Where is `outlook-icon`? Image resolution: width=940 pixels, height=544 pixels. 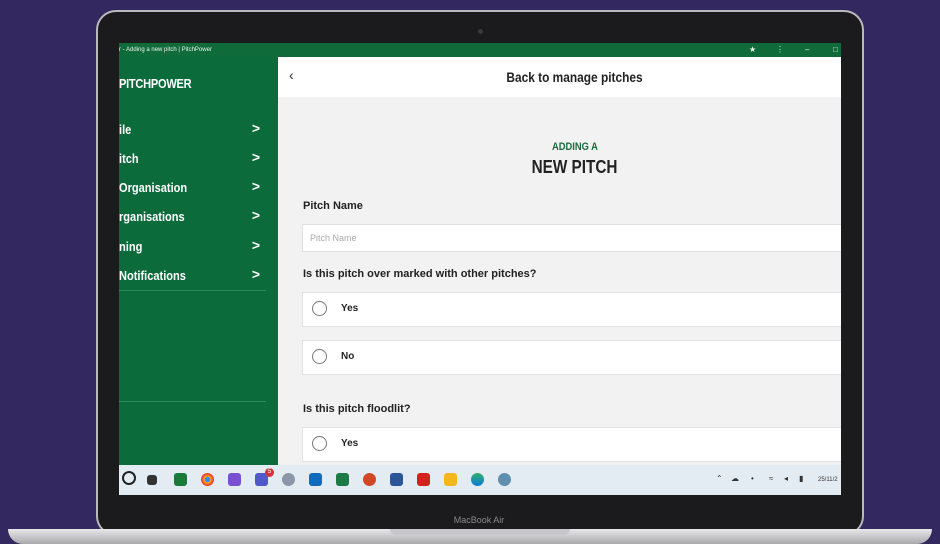 outlook-icon is located at coordinates (315, 479).